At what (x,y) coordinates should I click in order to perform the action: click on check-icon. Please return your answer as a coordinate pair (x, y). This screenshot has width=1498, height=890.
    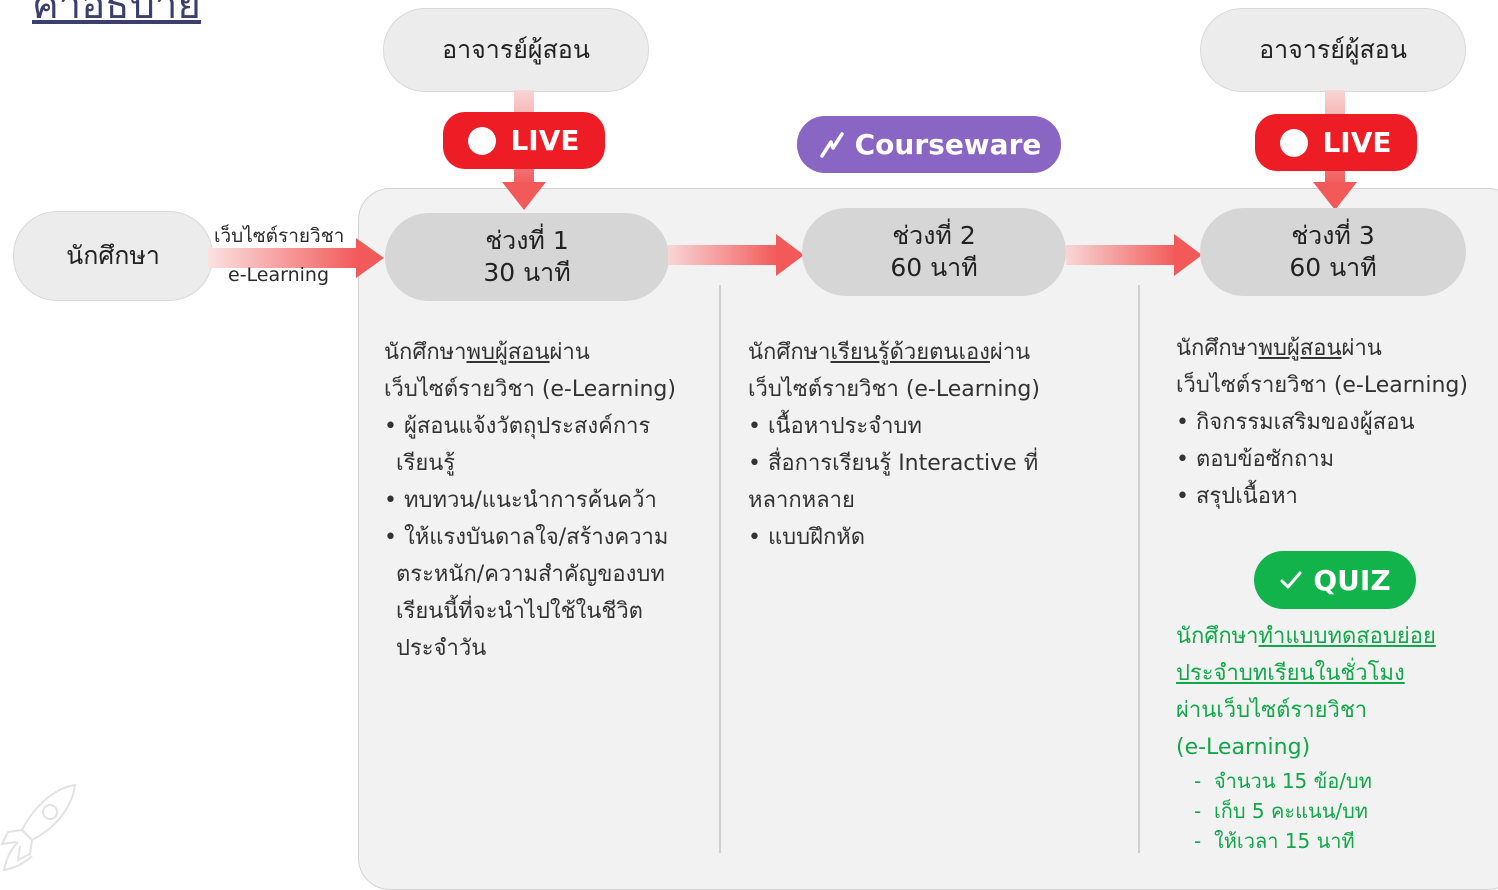
    Looking at the image, I should click on (1291, 580).